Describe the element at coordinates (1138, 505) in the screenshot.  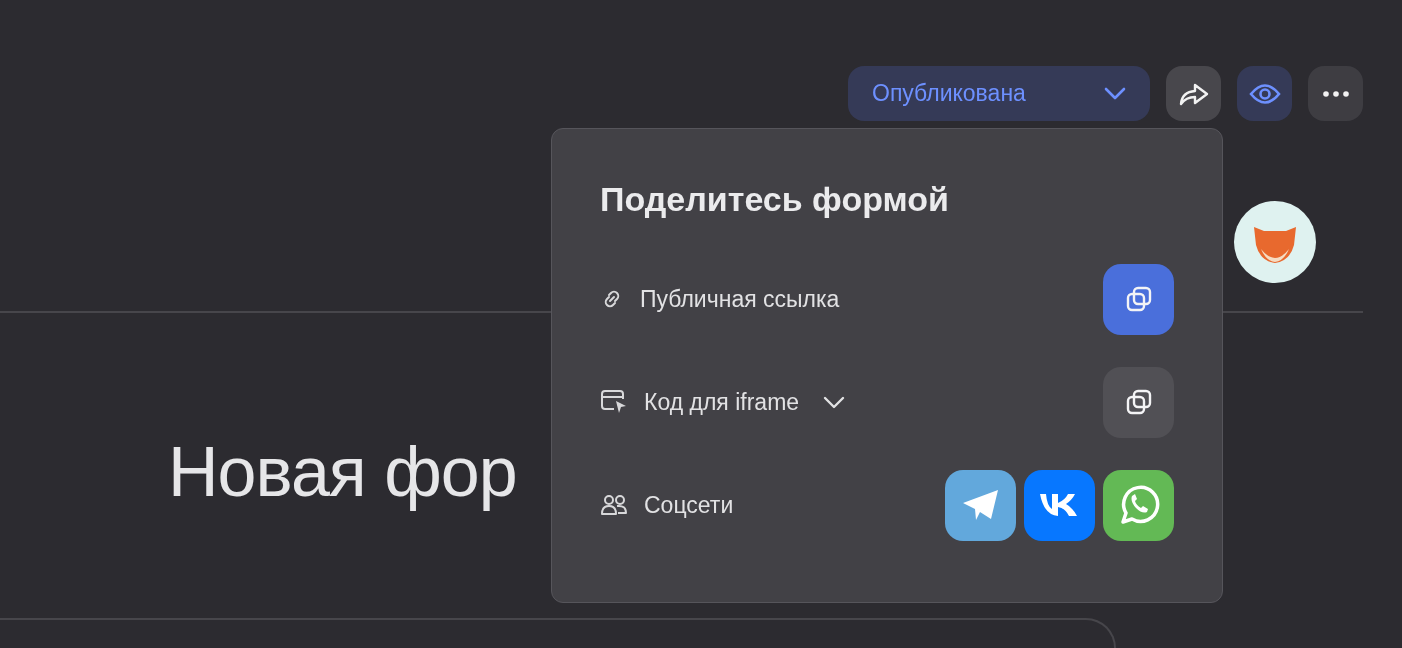
I see `chat-bubble-button` at that location.